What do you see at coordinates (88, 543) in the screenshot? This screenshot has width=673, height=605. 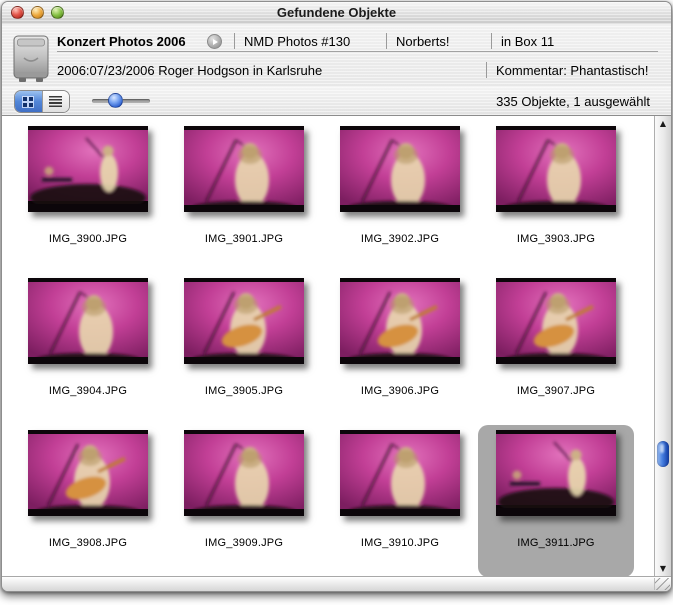 I see `photo-filename: IMG_3908.JPG` at bounding box center [88, 543].